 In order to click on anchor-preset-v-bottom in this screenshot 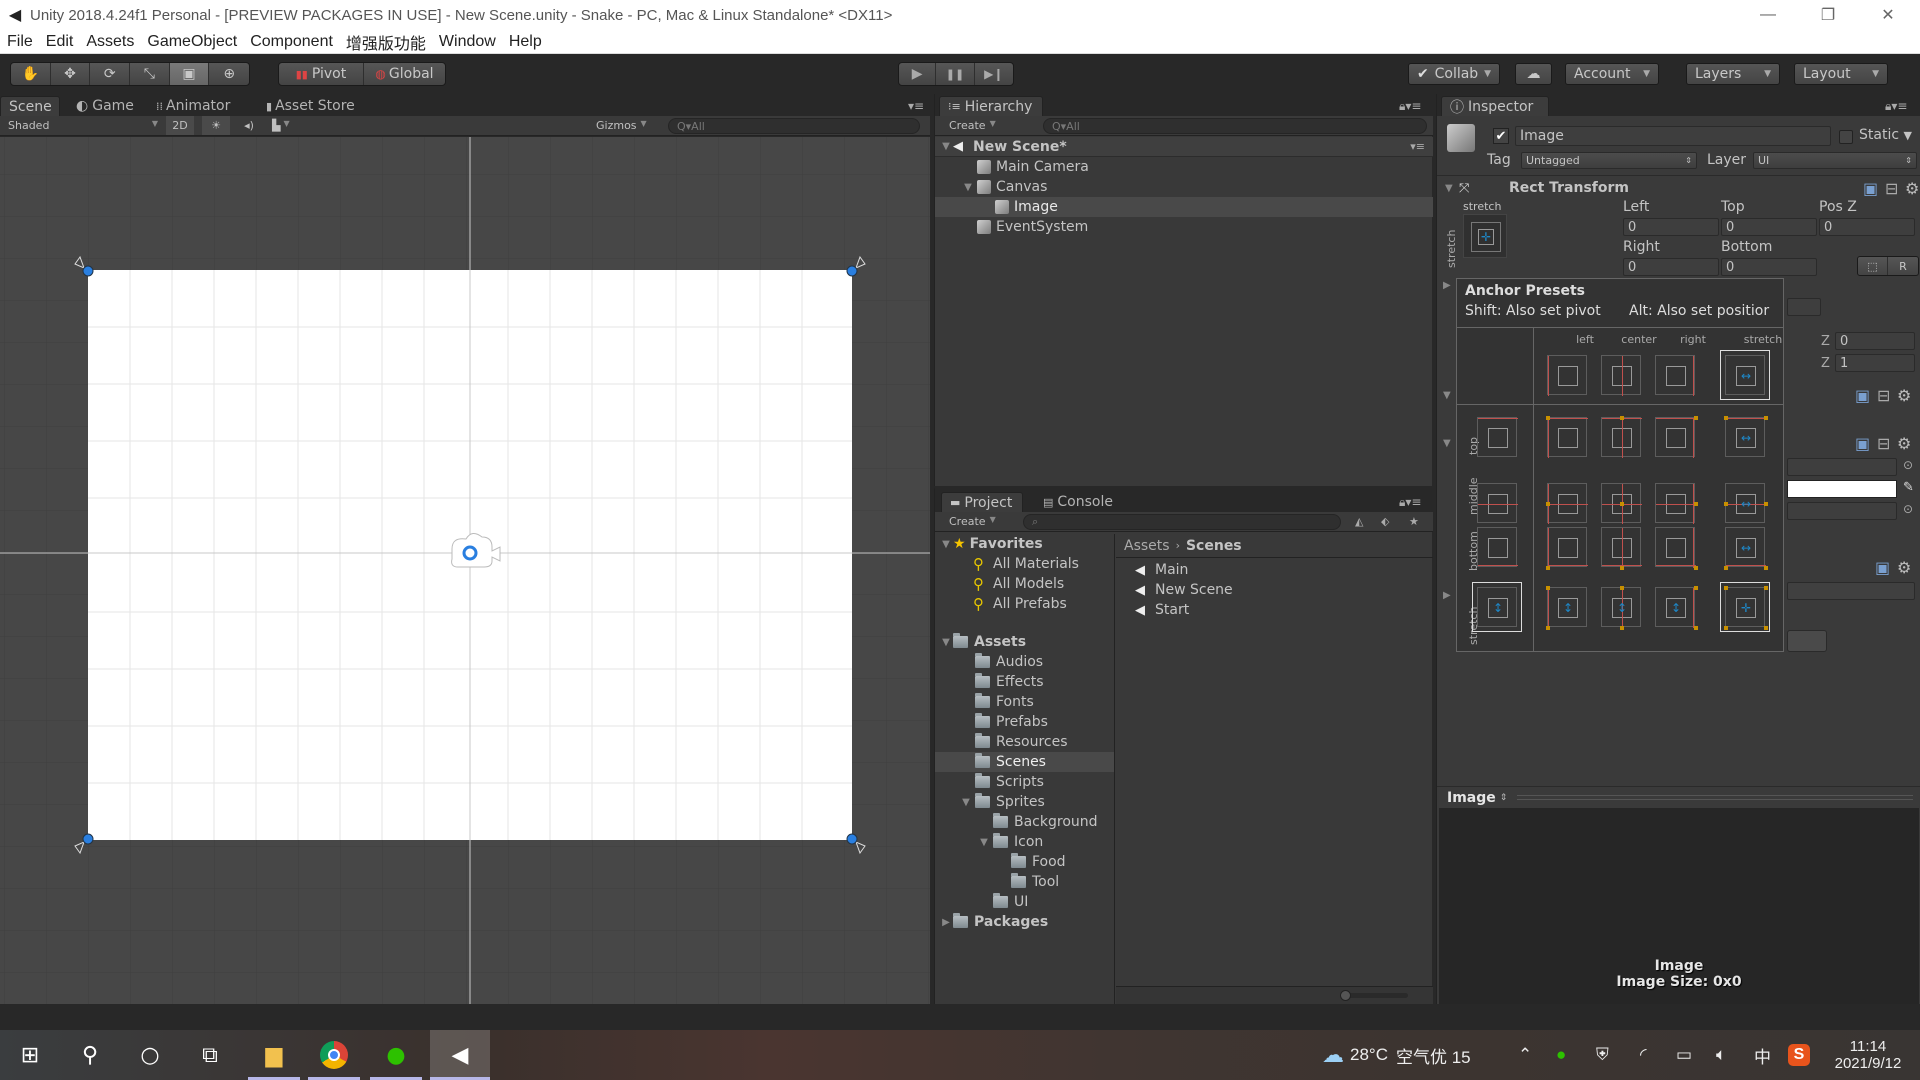, I will do `click(1497, 547)`.